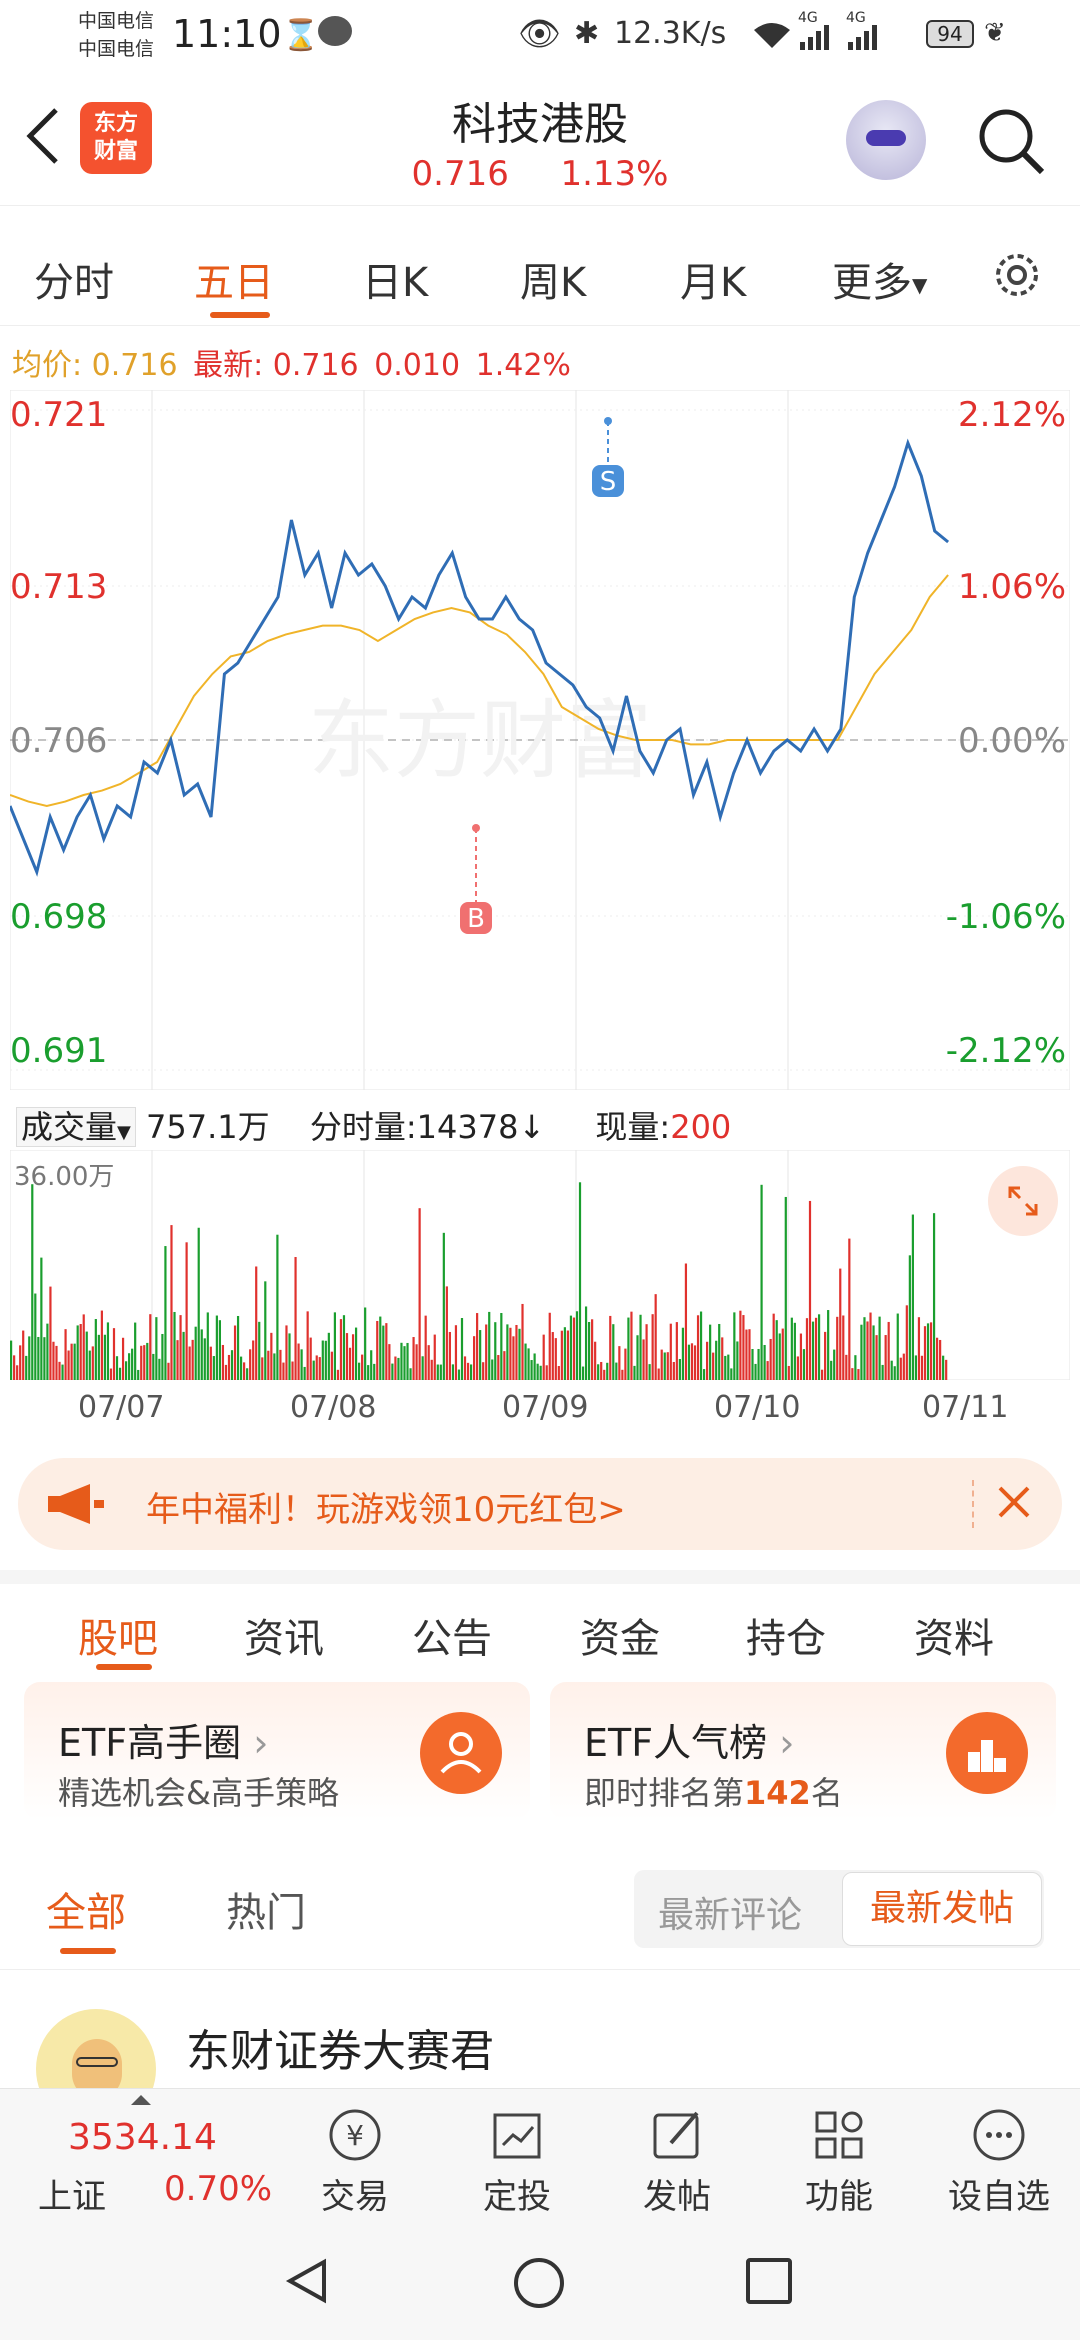  Describe the element at coordinates (999, 2157) in the screenshot. I see `nav-add-watchlist: 设自选` at that location.